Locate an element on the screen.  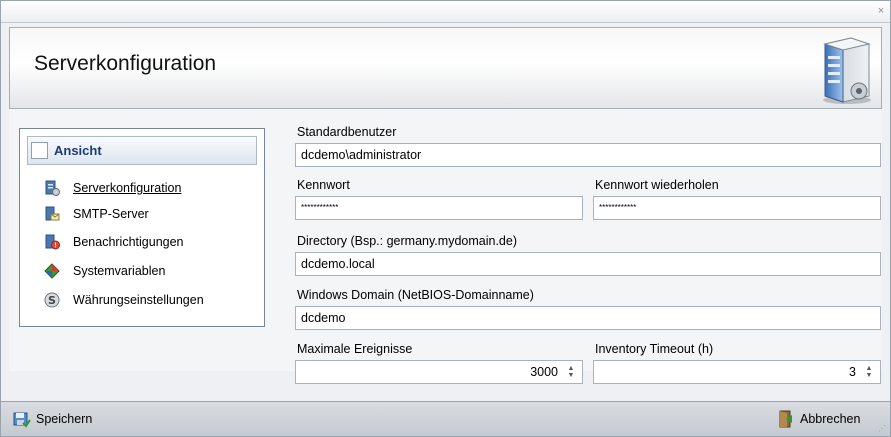
exit-door-icon is located at coordinates (786, 419).